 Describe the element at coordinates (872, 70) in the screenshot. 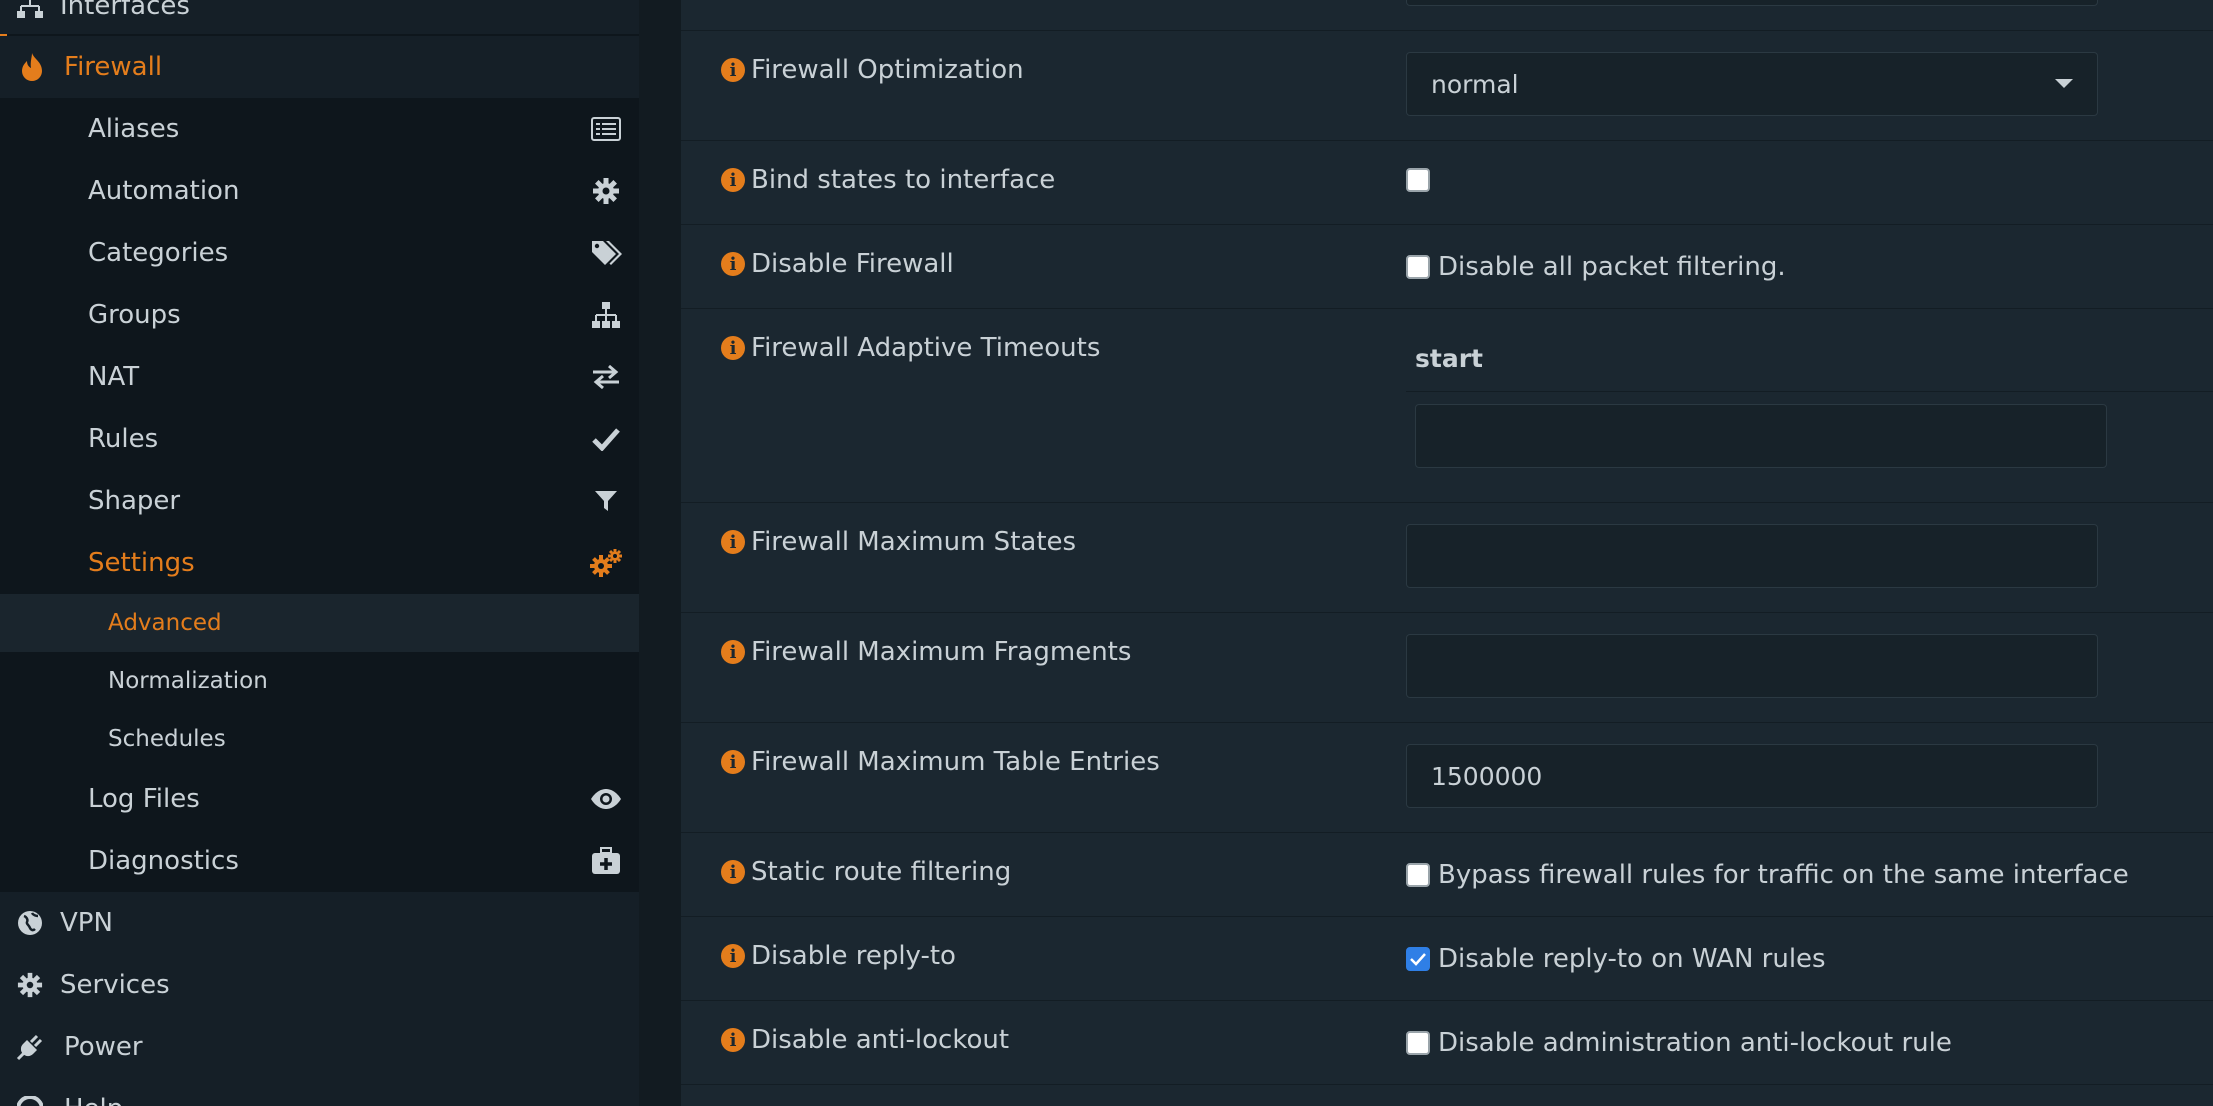

I see `field-label: i Firewall Optimization` at that location.